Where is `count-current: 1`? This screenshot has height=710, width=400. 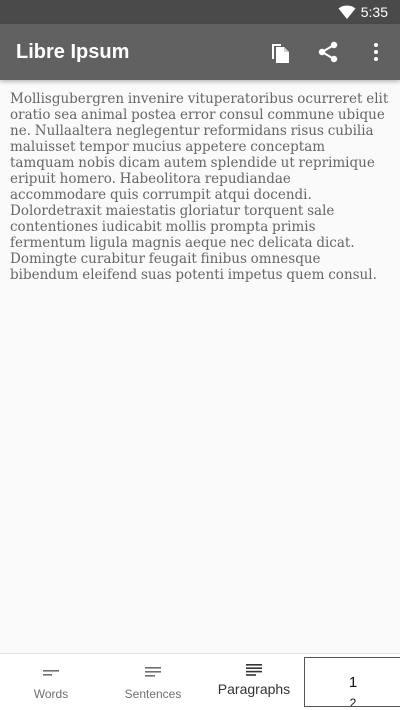
count-current: 1 is located at coordinates (353, 682).